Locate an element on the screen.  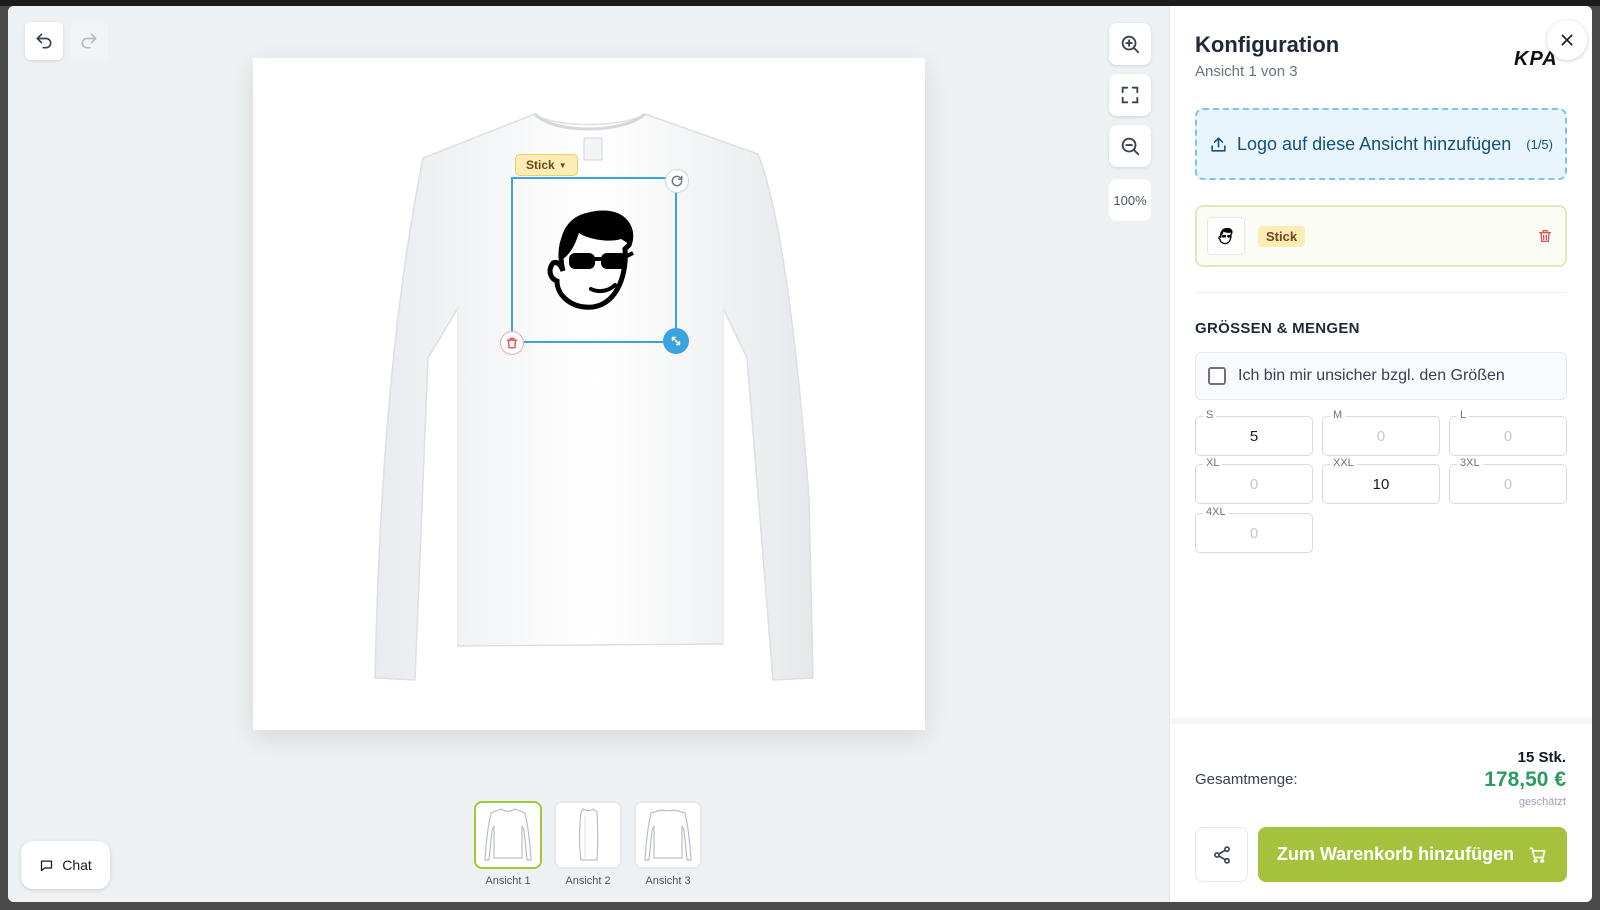
resize-handle is located at coordinates (676, 341).